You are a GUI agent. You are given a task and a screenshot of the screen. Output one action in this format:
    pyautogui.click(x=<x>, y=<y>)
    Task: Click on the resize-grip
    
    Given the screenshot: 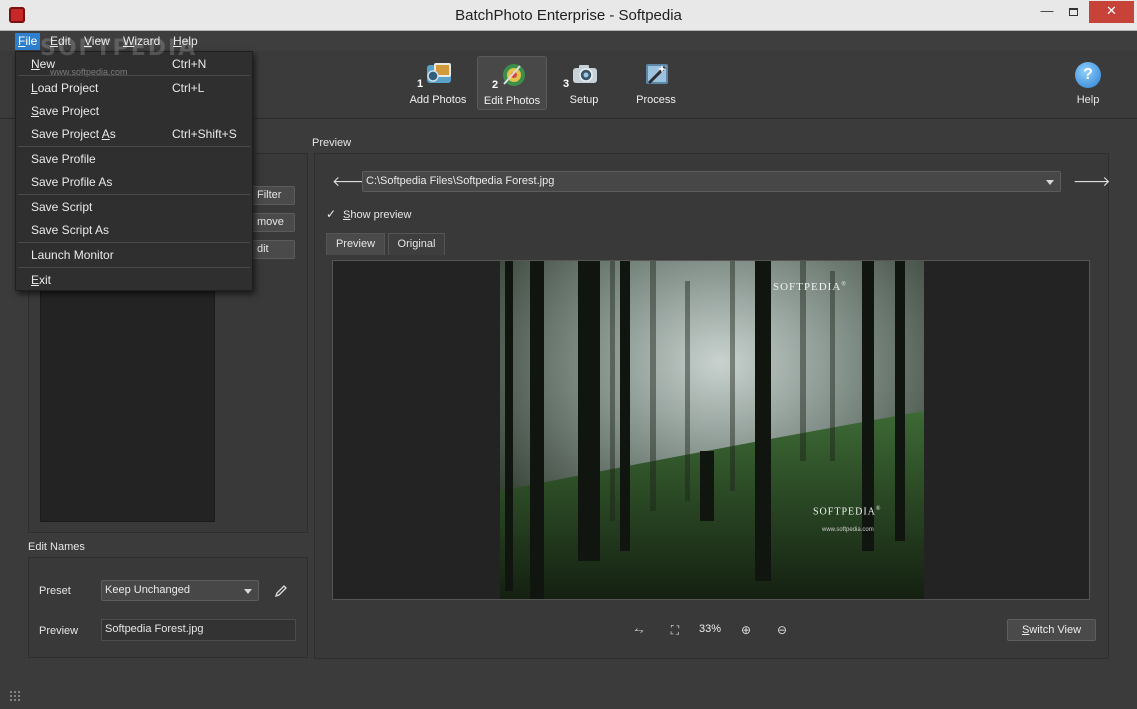 What is the action you would take?
    pyautogui.click(x=15, y=696)
    